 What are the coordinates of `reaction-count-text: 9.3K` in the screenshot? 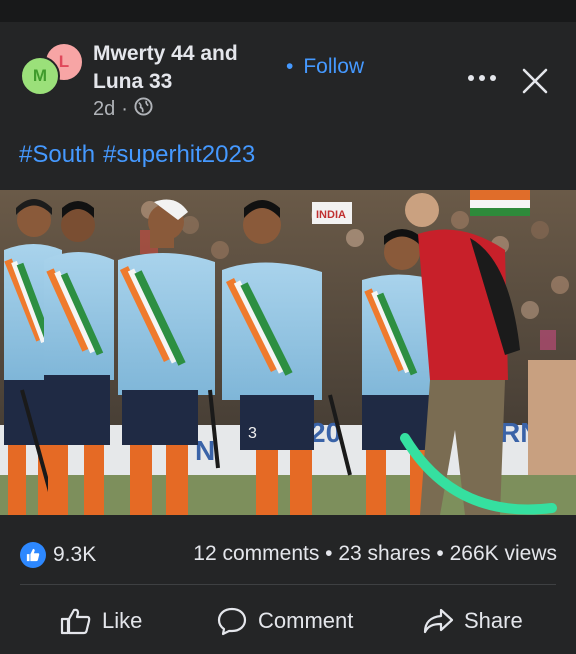 It's located at (75, 554).